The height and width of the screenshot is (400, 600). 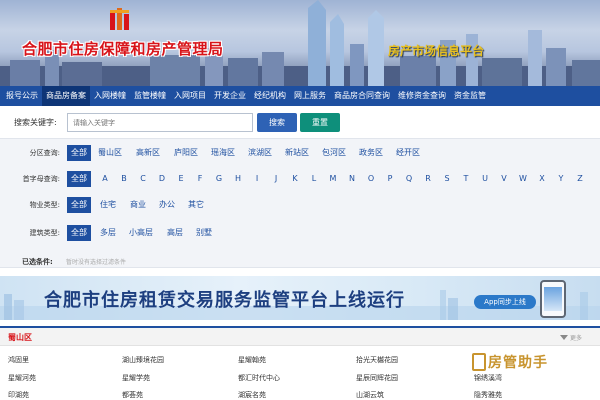 What do you see at coordinates (162, 179) in the screenshot?
I see `initial-option: D` at bounding box center [162, 179].